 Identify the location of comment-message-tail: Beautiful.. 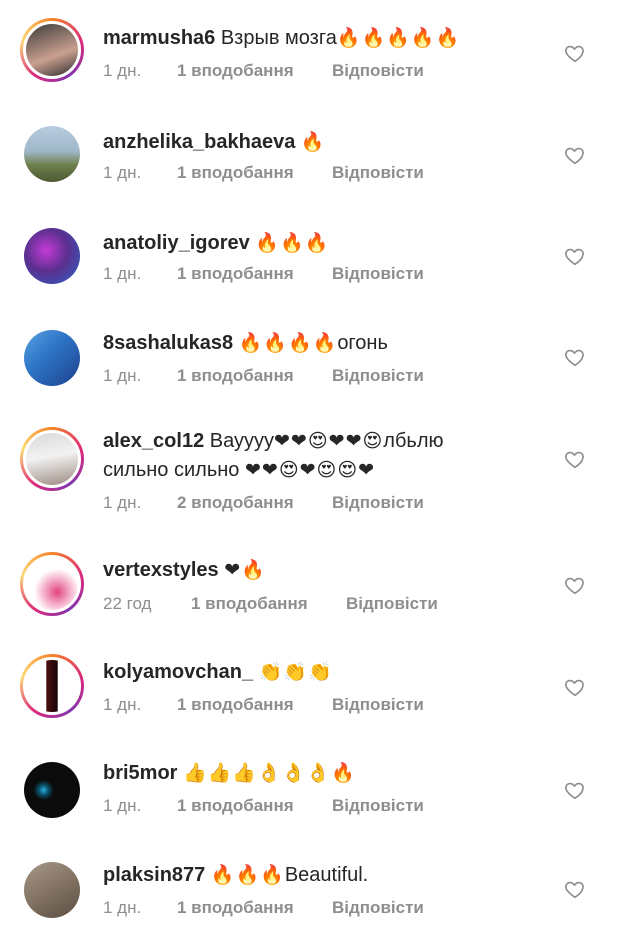
(326, 875).